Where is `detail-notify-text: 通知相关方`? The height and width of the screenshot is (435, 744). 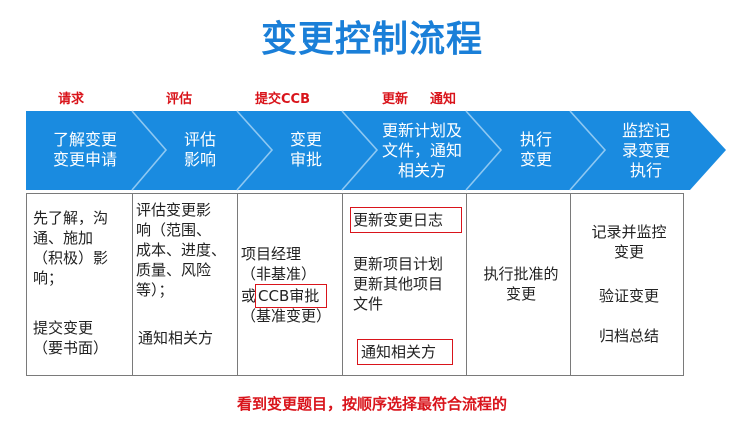 detail-notify-text: 通知相关方 is located at coordinates (176, 338).